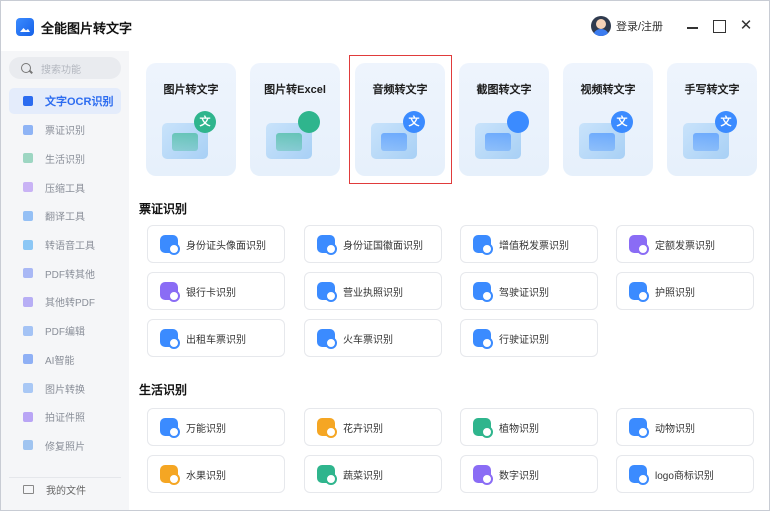  Describe the element at coordinates (627, 26) in the screenshot. I see `login-button: 登录/注册` at that location.